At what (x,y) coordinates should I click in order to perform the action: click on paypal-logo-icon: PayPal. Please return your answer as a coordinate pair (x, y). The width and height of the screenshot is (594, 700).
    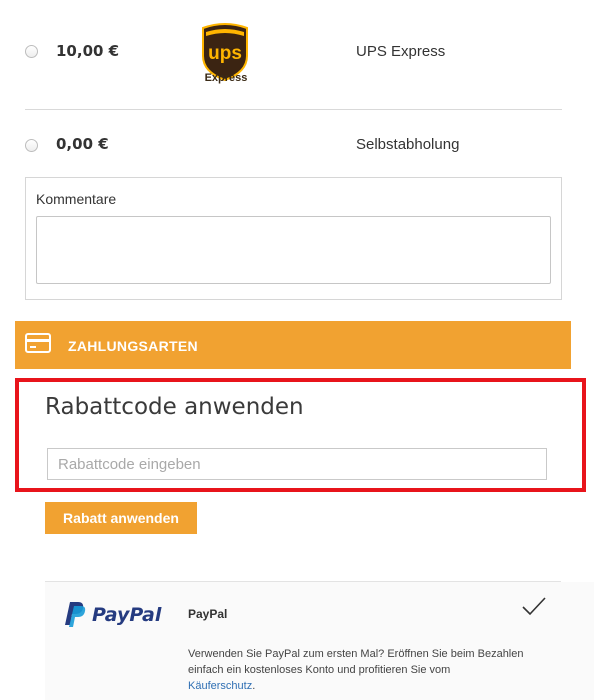
    Looking at the image, I should click on (113, 614).